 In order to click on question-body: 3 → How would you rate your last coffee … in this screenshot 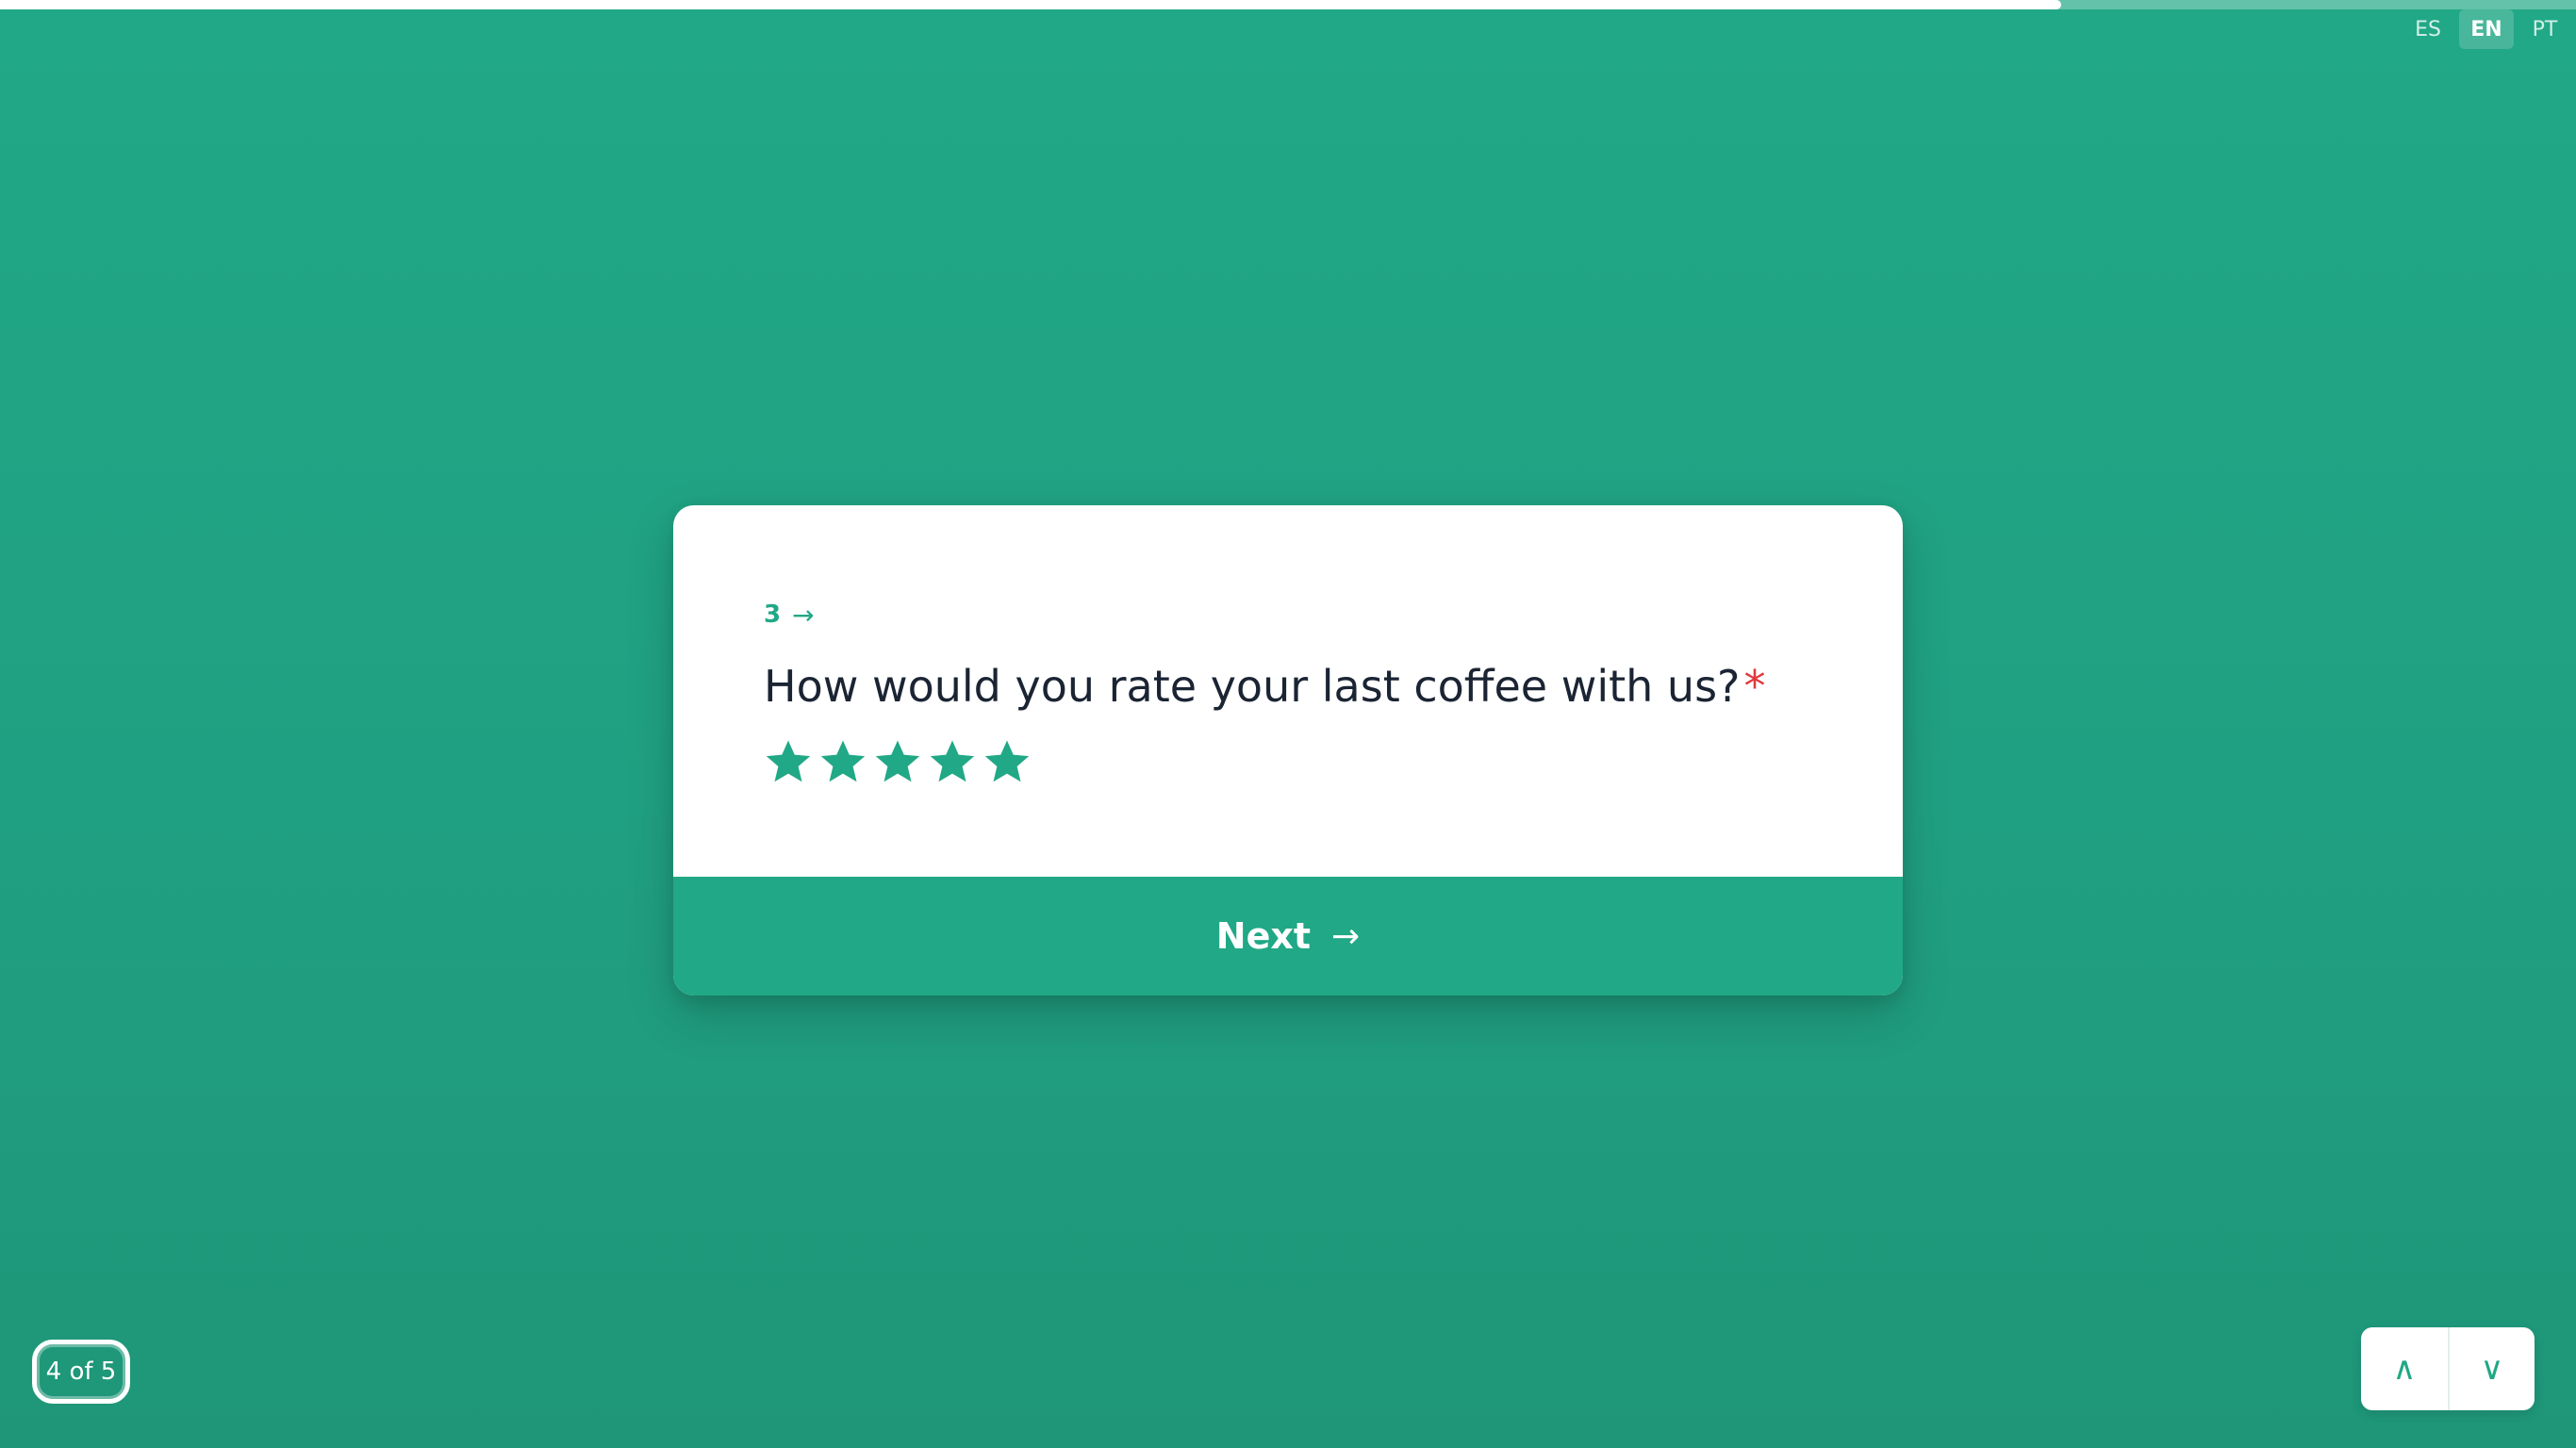, I will do `click(1288, 691)`.